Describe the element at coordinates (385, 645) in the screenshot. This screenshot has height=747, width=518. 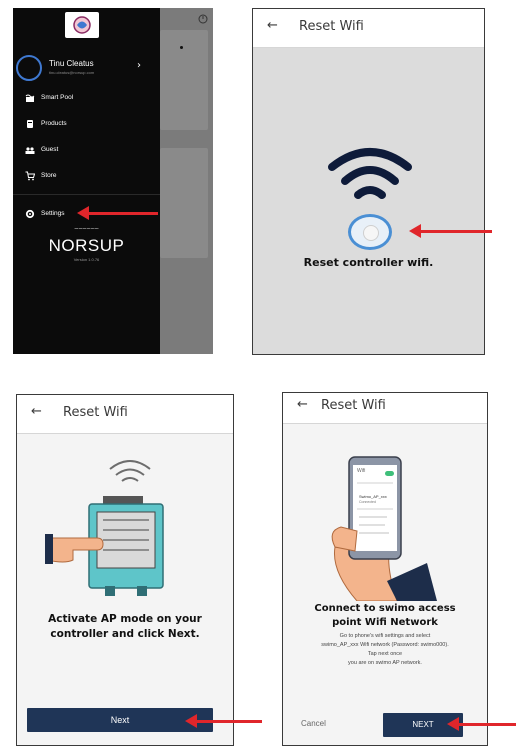
I see `instruction-text-2: swimo_AP_xxx Wifi network (Password` at that location.